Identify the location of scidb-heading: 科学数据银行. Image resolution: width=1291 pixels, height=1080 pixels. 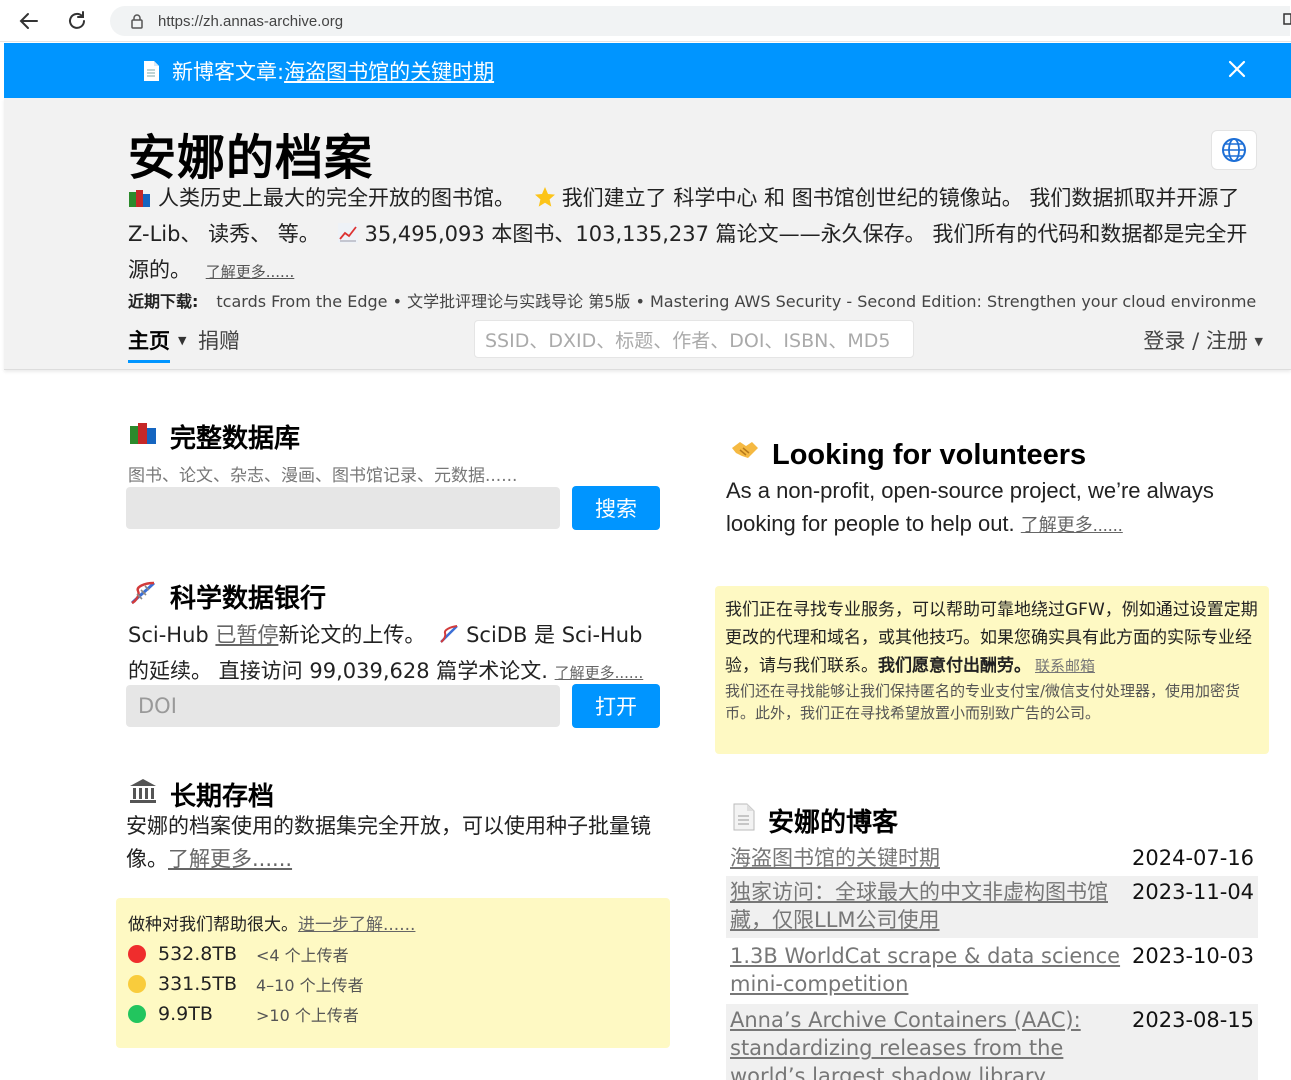
(398, 596).